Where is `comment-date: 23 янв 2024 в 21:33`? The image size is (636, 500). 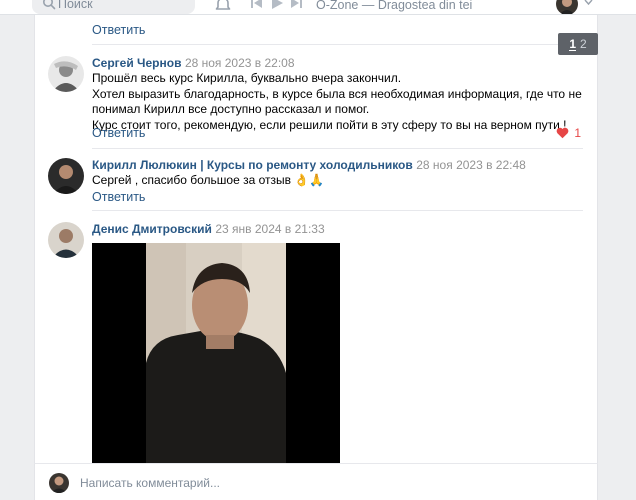
comment-date: 23 янв 2024 в 21:33 is located at coordinates (269, 229).